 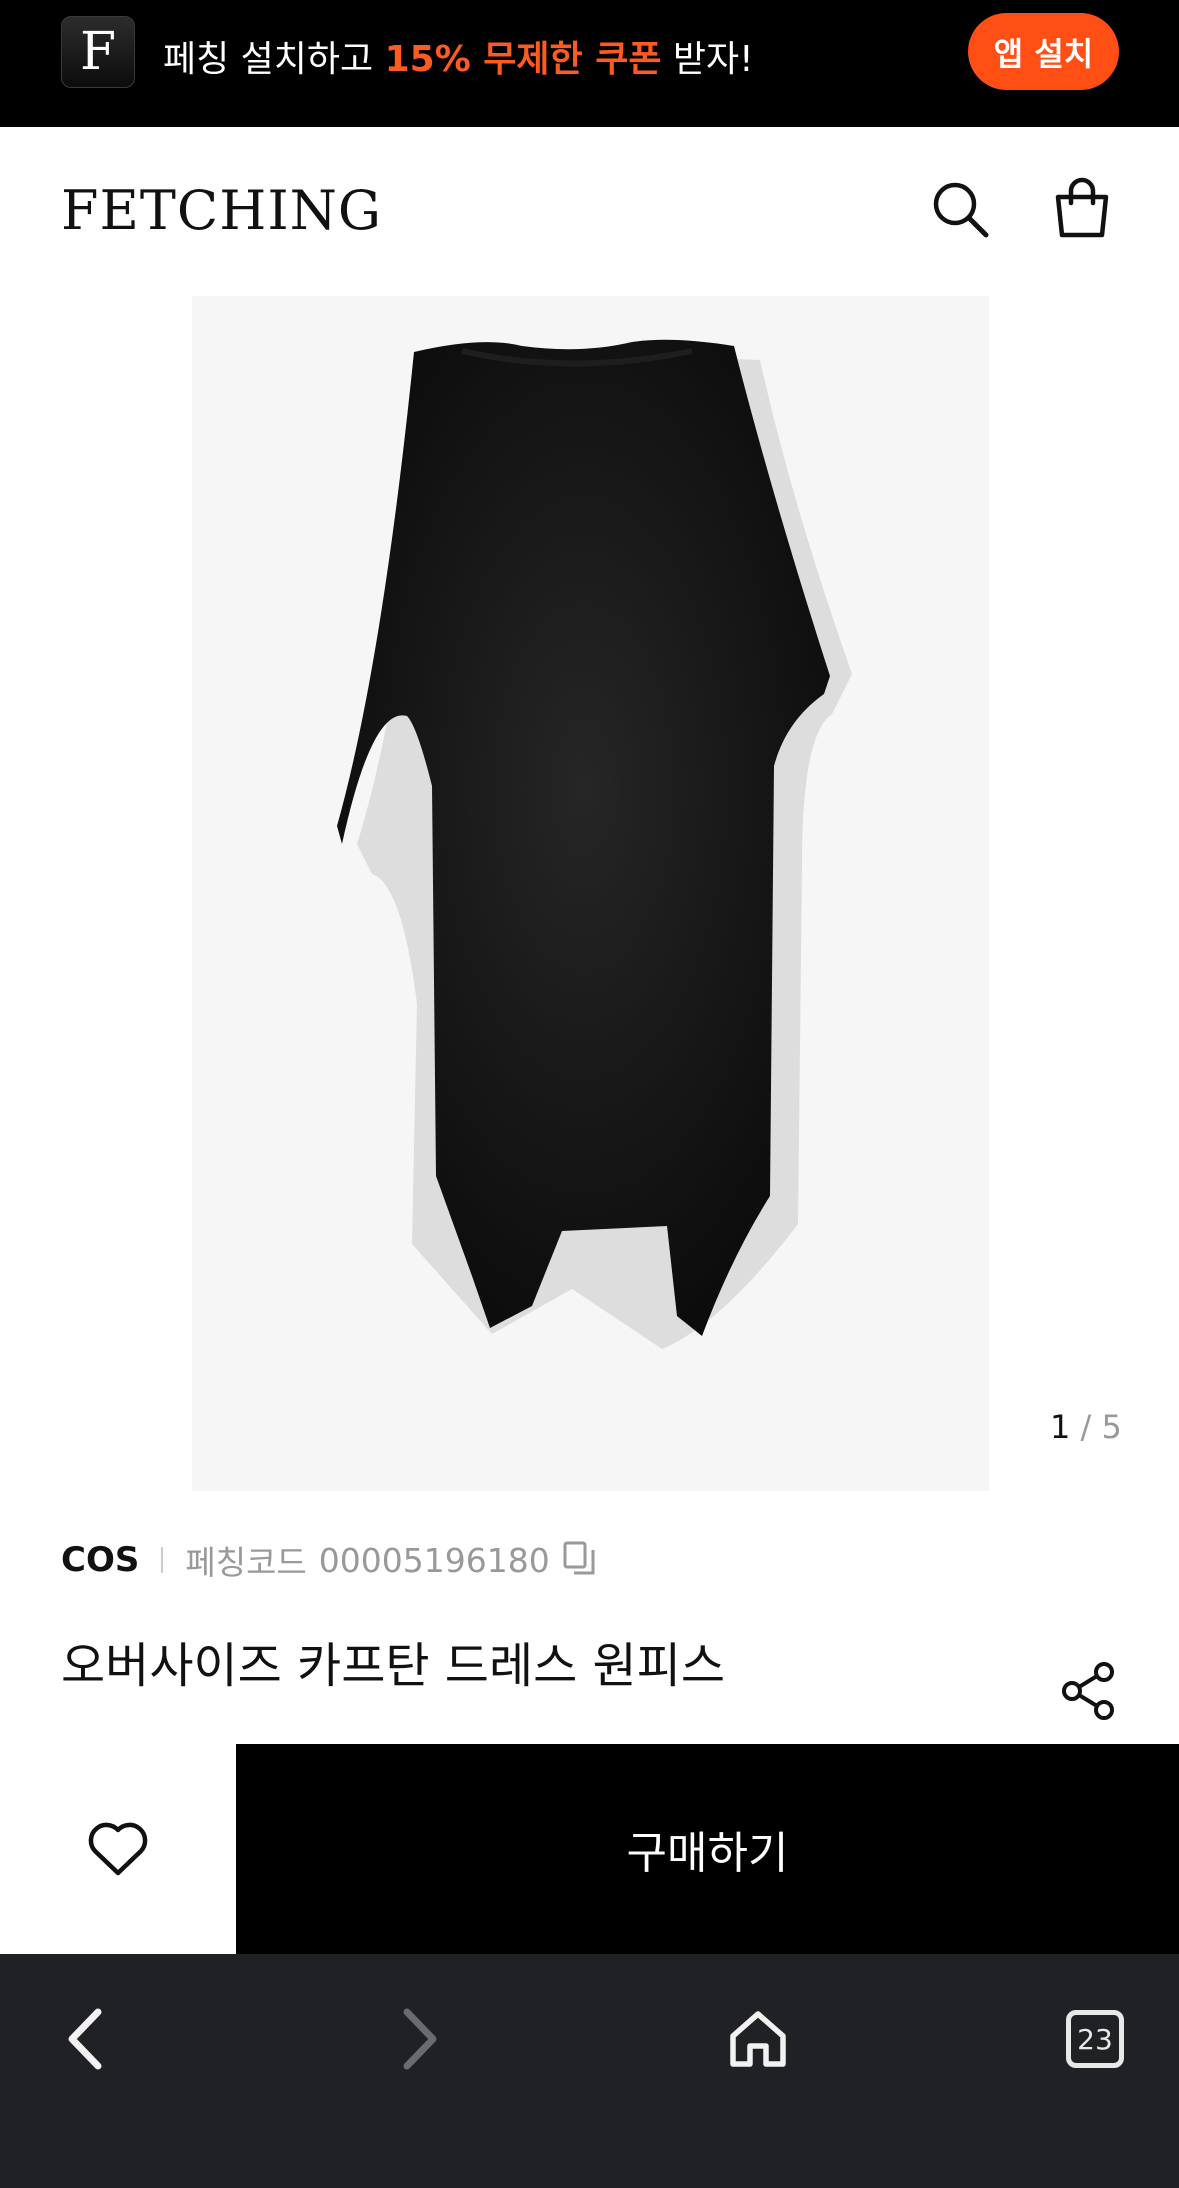 I want to click on promo-text-prefix: 페칭 설치하고, so click(x=274, y=59).